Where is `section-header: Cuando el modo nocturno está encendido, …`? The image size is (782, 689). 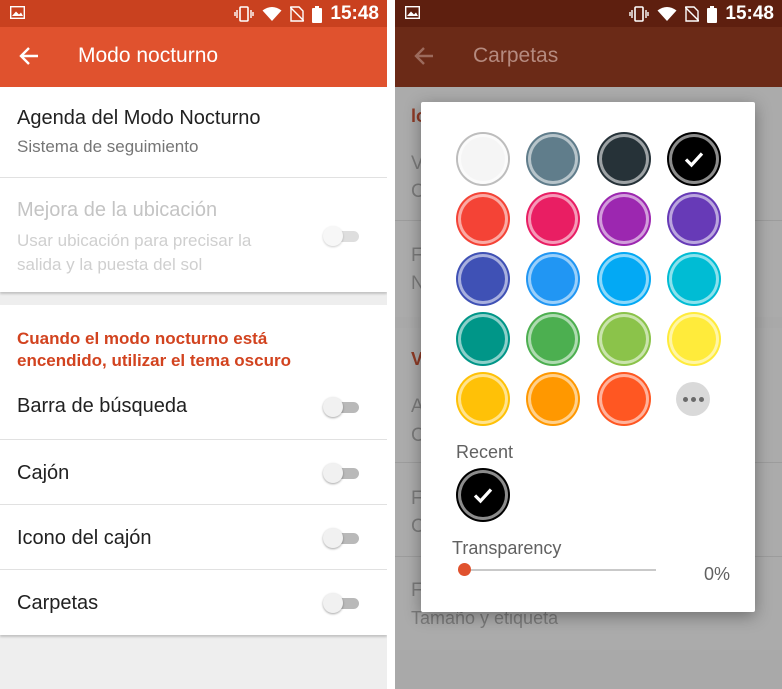 section-header: Cuando el modo nocturno está encendido, … is located at coordinates (187, 350).